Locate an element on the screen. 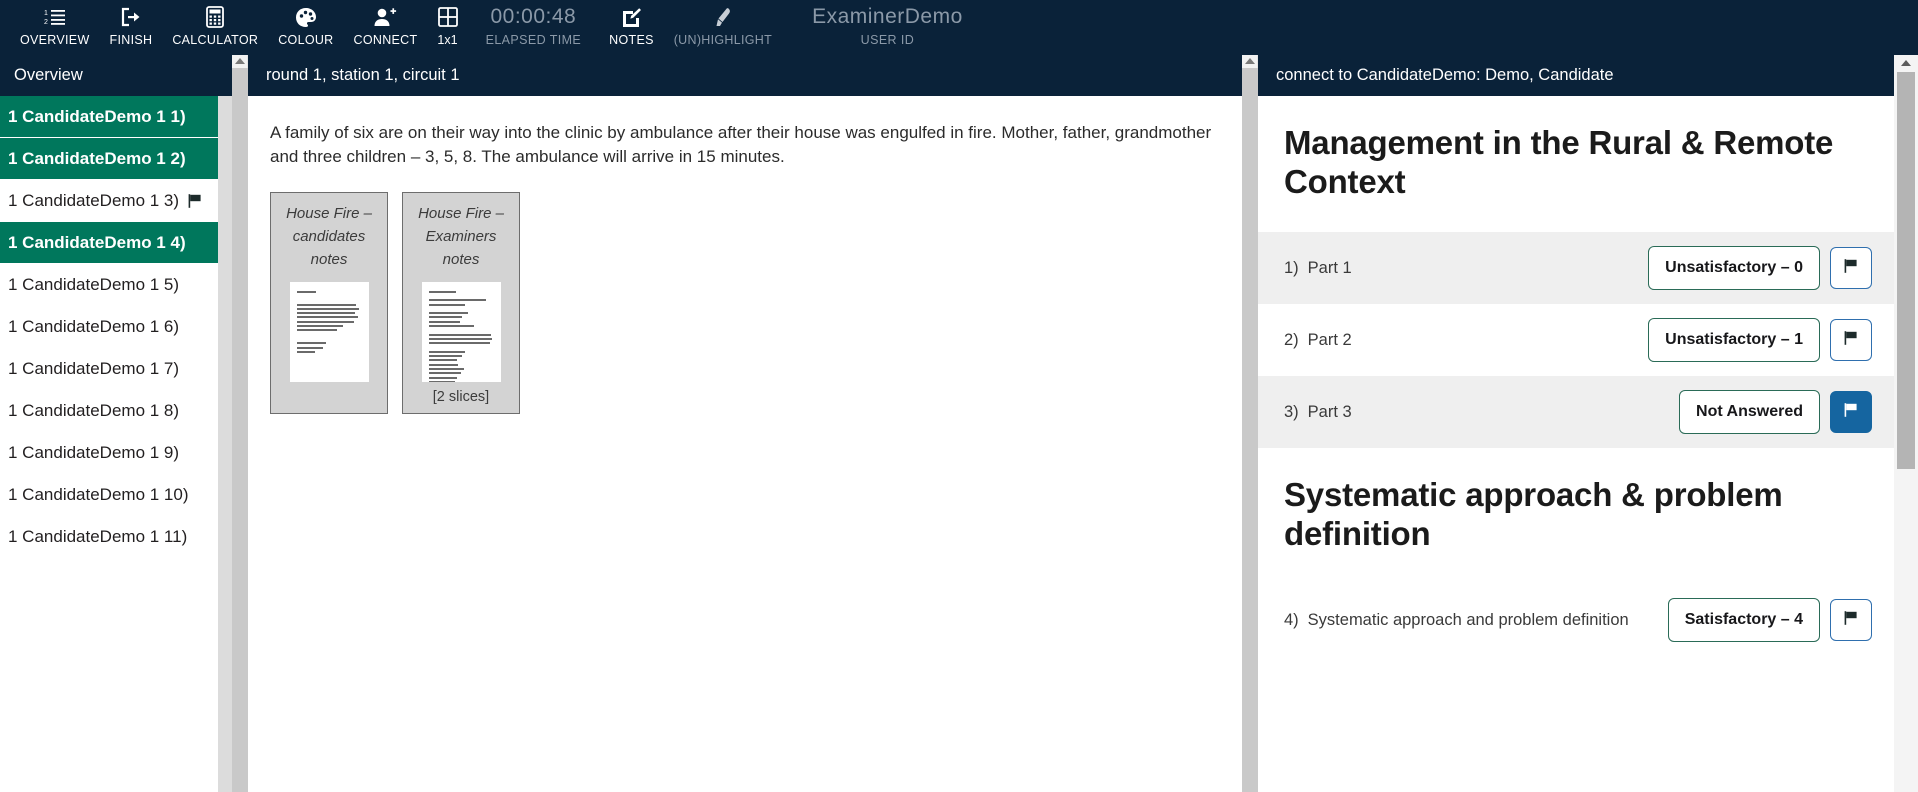  sidebar-item-label: 1 CandidateDemo 1 5) is located at coordinates (94, 284).